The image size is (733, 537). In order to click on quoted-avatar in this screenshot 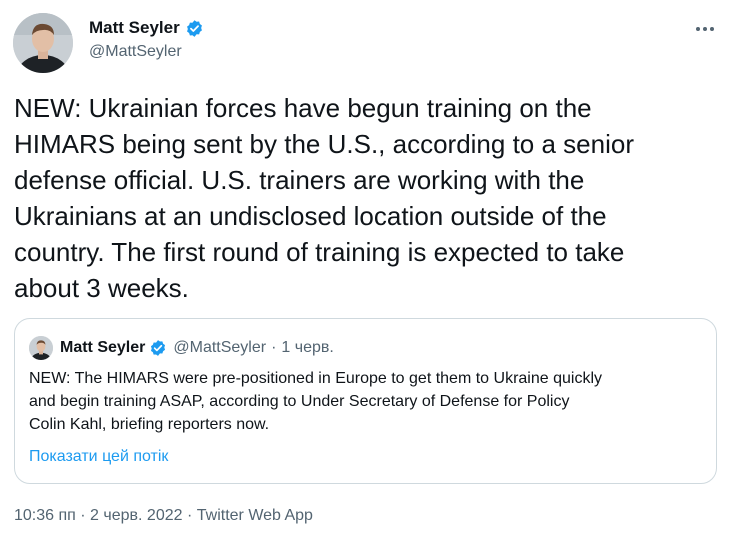, I will do `click(41, 348)`.